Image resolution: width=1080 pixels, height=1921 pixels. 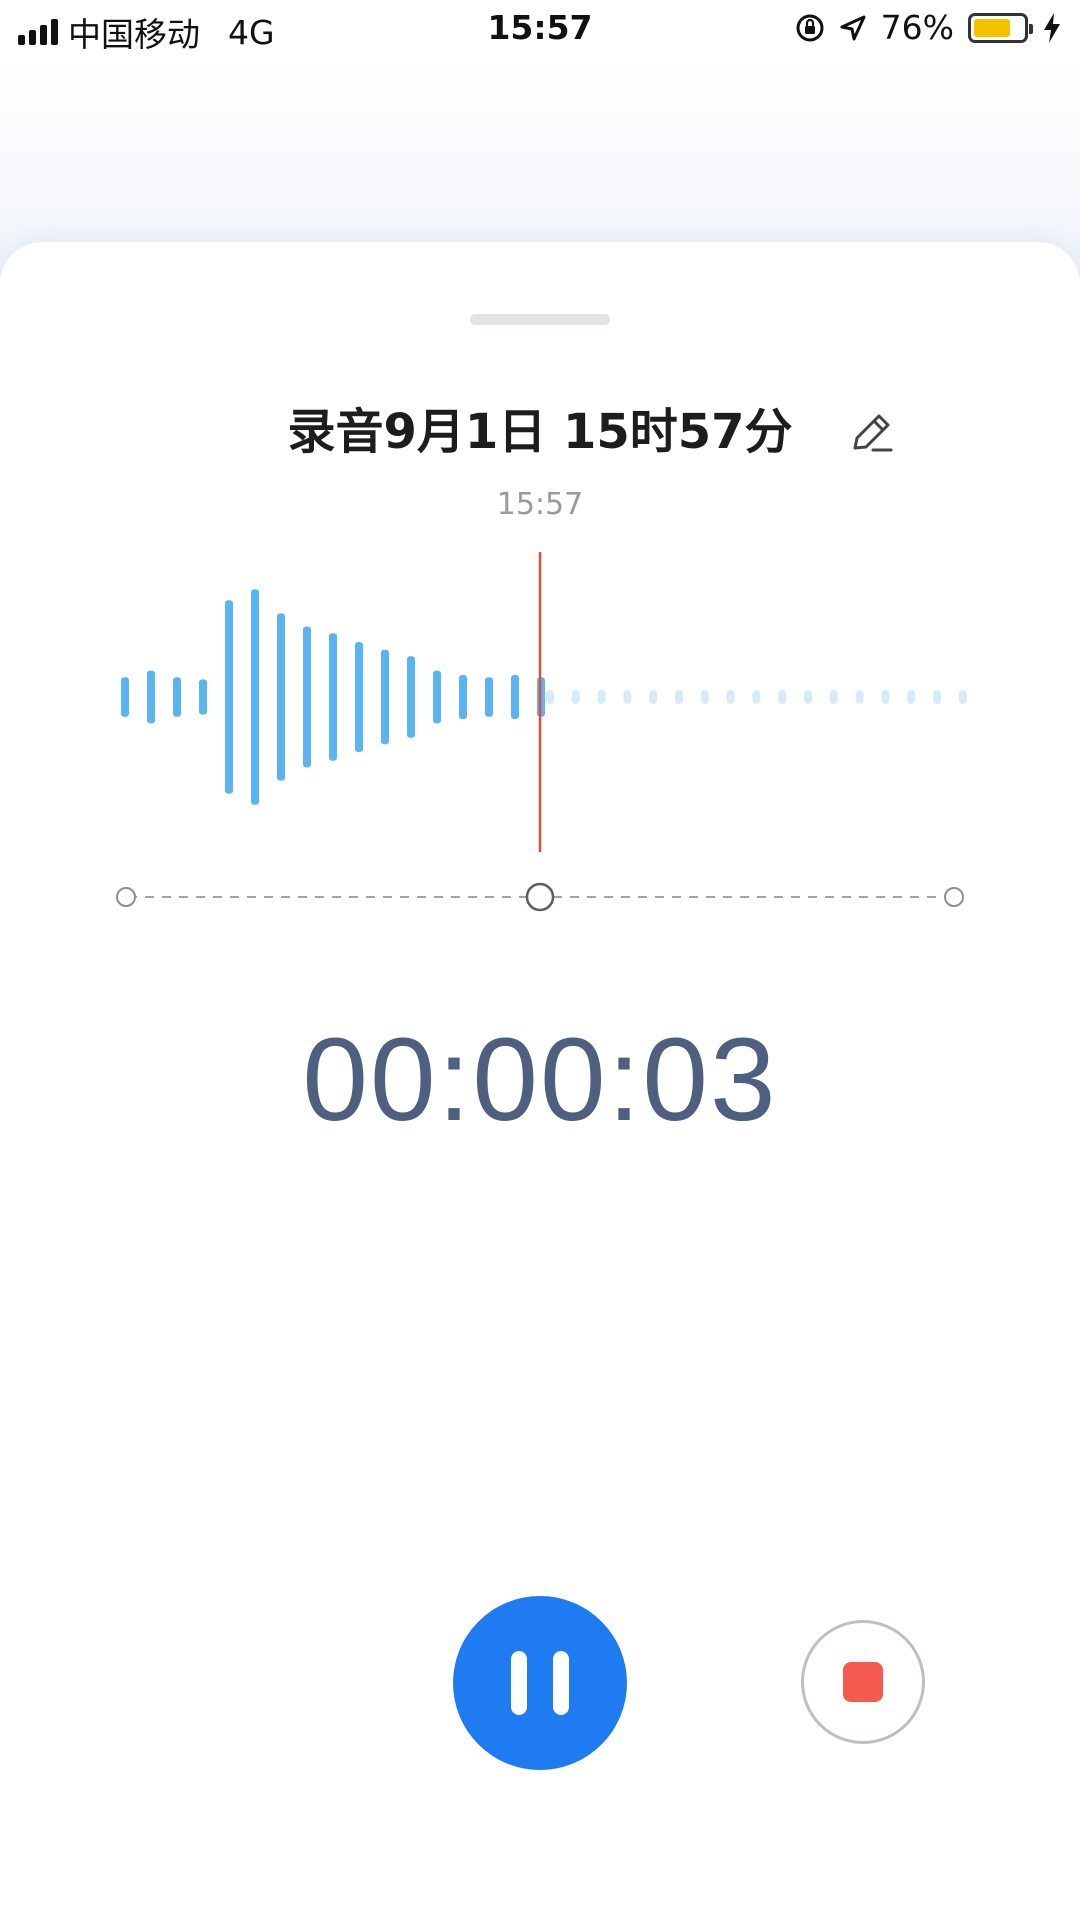 I want to click on status-right: 76%, so click(x=928, y=27).